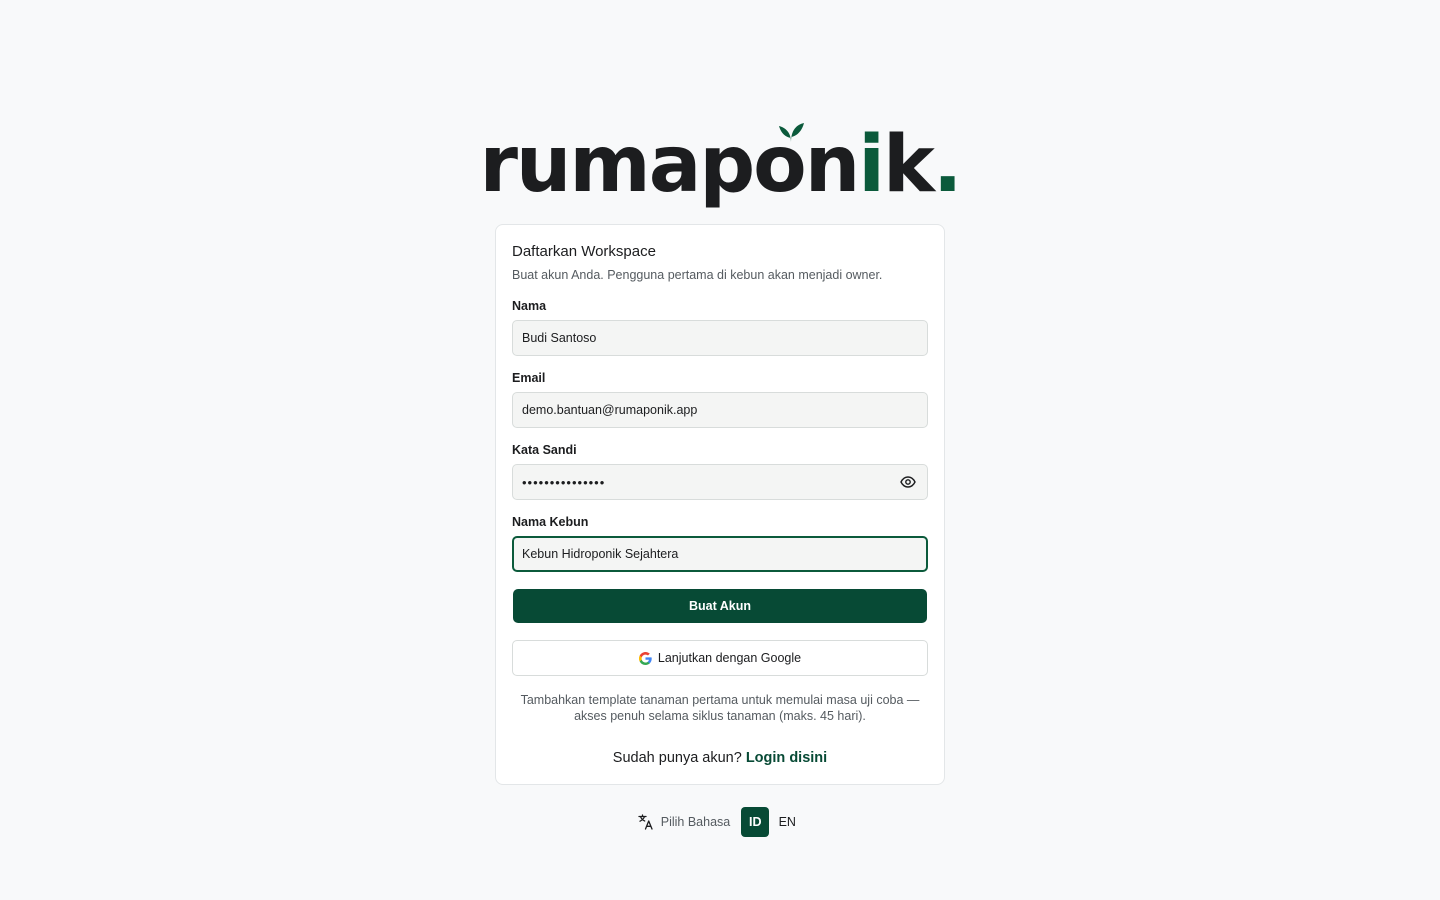 The height and width of the screenshot is (900, 1440). I want to click on wordmark-i: i, so click(871, 165).